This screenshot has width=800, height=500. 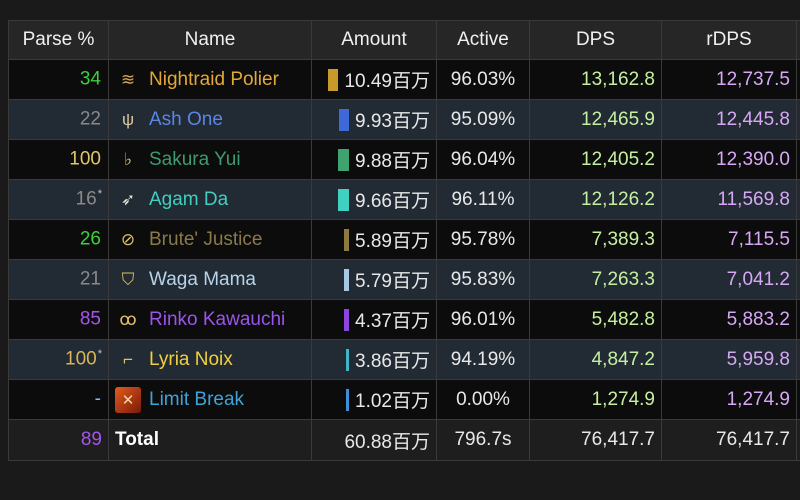 I want to click on active-value: 95.83%, so click(x=483, y=279).